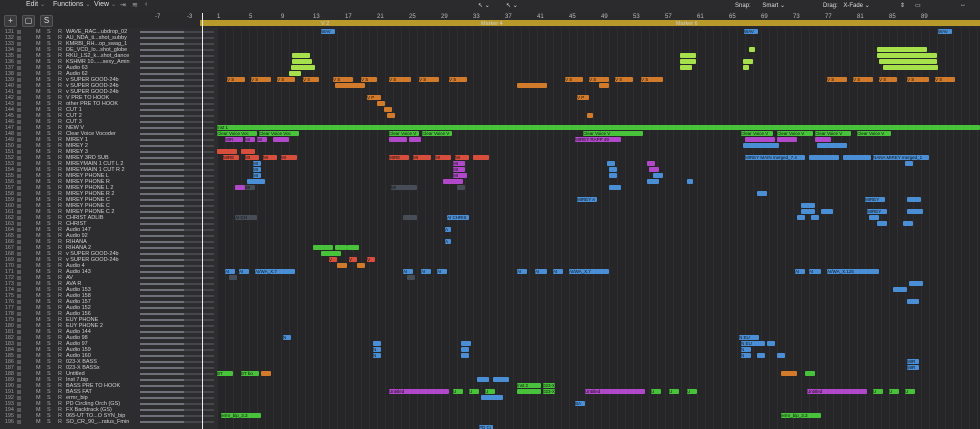 This screenshot has width=980, height=429. What do you see at coordinates (146, 4) in the screenshot?
I see `zoom-icon: ‹` at bounding box center [146, 4].